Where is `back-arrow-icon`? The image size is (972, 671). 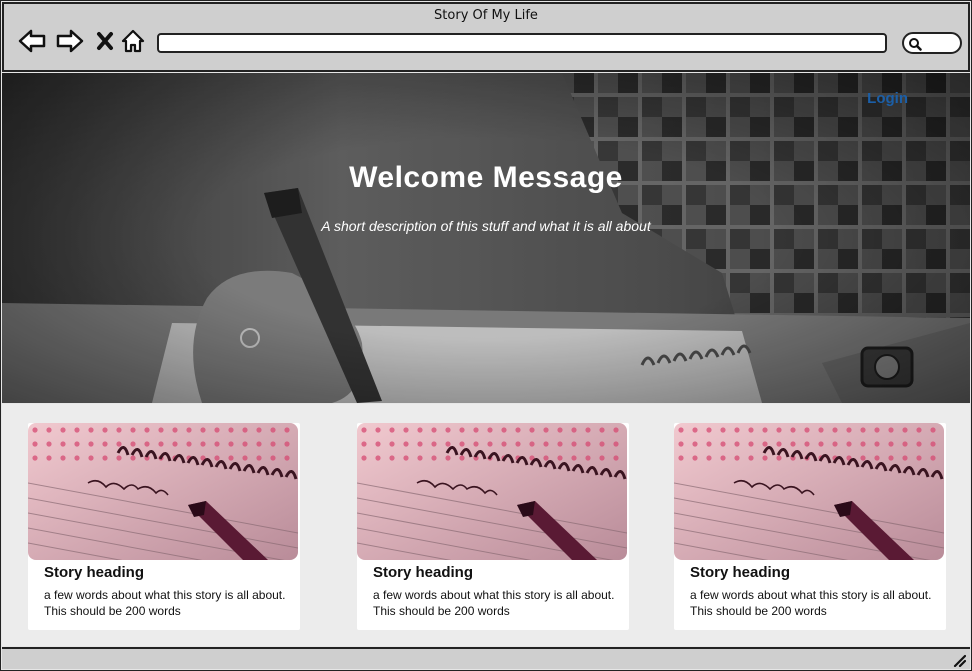
back-arrow-icon is located at coordinates (32, 41).